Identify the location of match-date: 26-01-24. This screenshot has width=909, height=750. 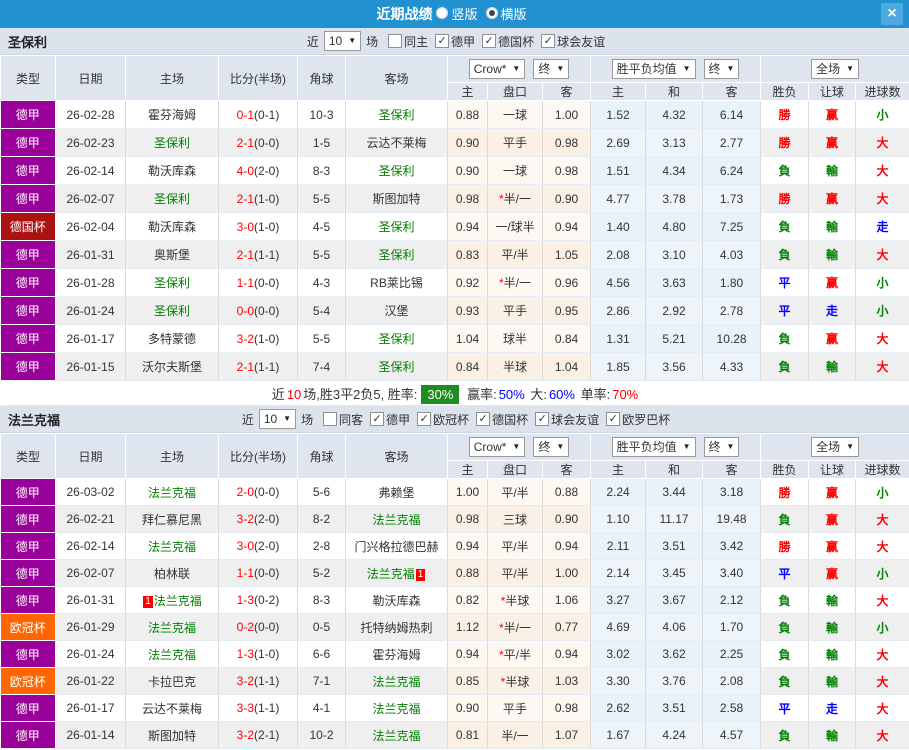
(90, 310).